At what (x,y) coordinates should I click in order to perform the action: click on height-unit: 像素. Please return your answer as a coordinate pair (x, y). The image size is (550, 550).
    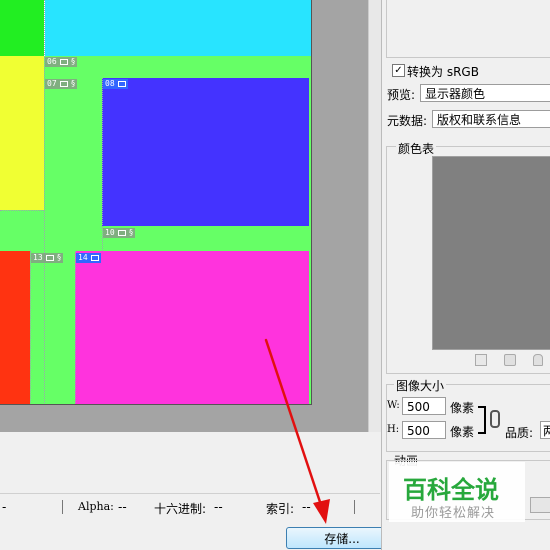
    Looking at the image, I should click on (462, 432).